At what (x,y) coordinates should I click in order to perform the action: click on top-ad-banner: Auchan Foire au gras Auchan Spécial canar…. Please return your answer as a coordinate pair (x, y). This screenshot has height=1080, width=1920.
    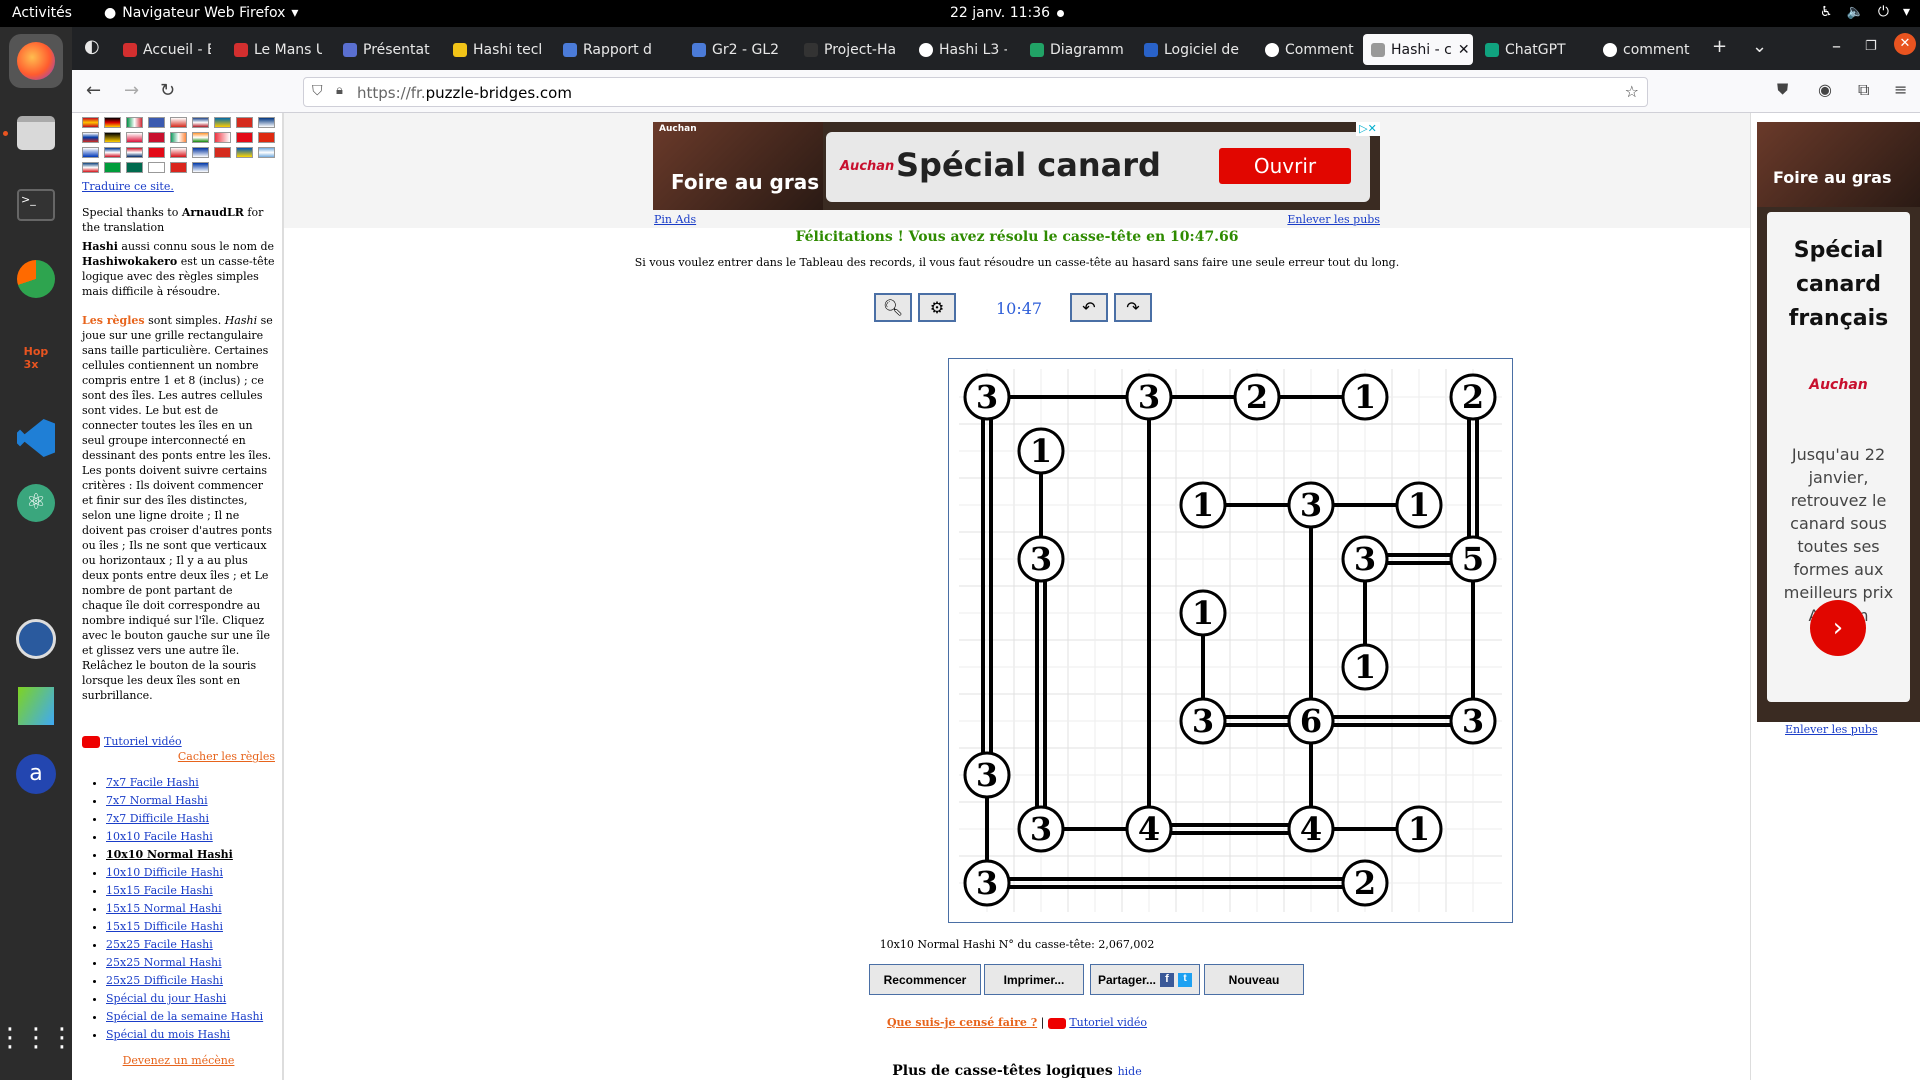
    Looking at the image, I should click on (1016, 166).